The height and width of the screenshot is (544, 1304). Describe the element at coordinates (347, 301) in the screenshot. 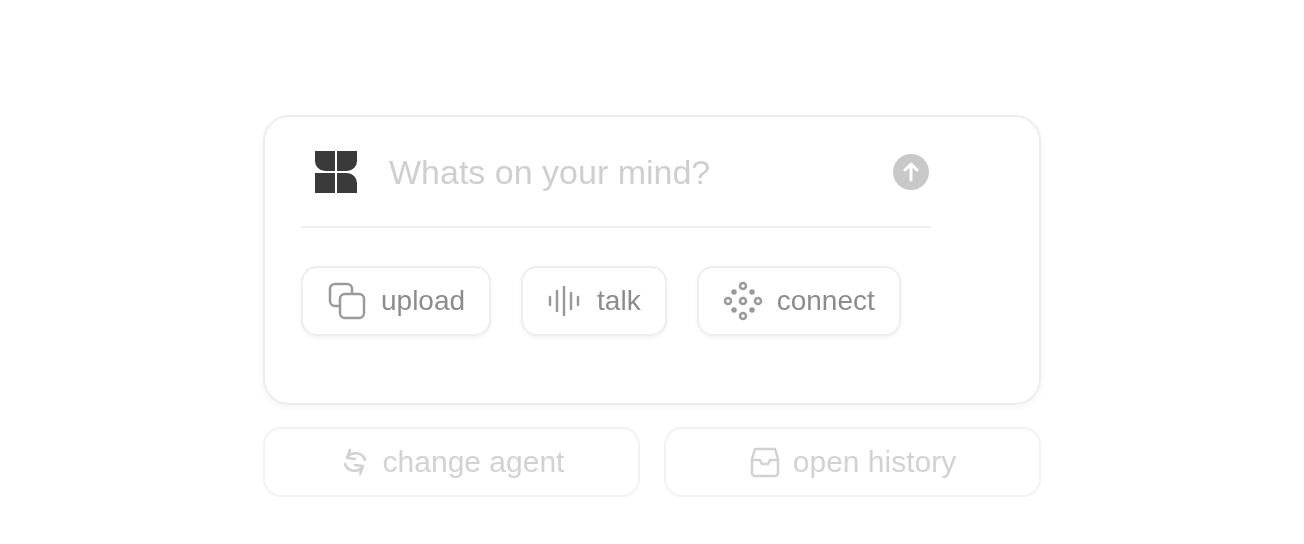

I see `copy-icon` at that location.